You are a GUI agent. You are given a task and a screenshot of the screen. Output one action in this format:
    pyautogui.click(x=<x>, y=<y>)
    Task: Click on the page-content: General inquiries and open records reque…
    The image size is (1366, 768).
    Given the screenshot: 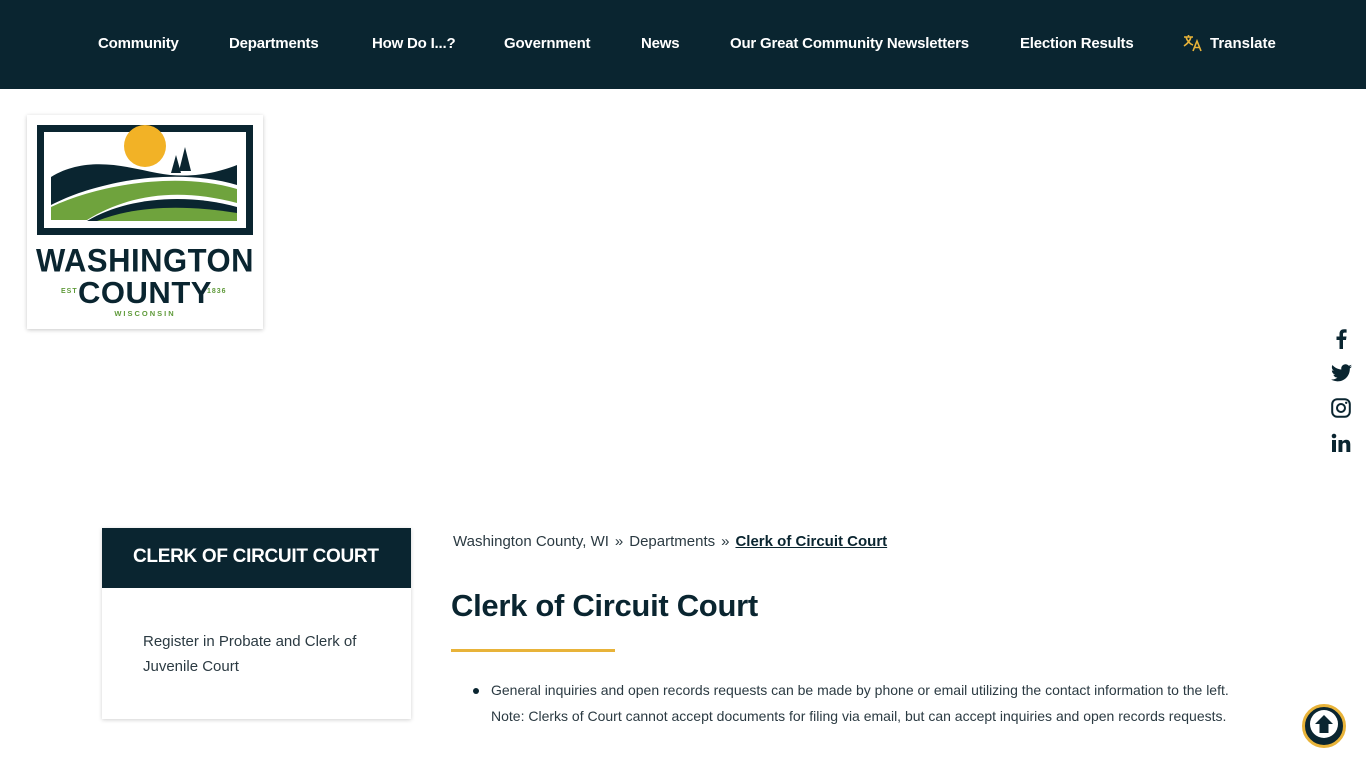 What is the action you would take?
    pyautogui.click(x=872, y=703)
    